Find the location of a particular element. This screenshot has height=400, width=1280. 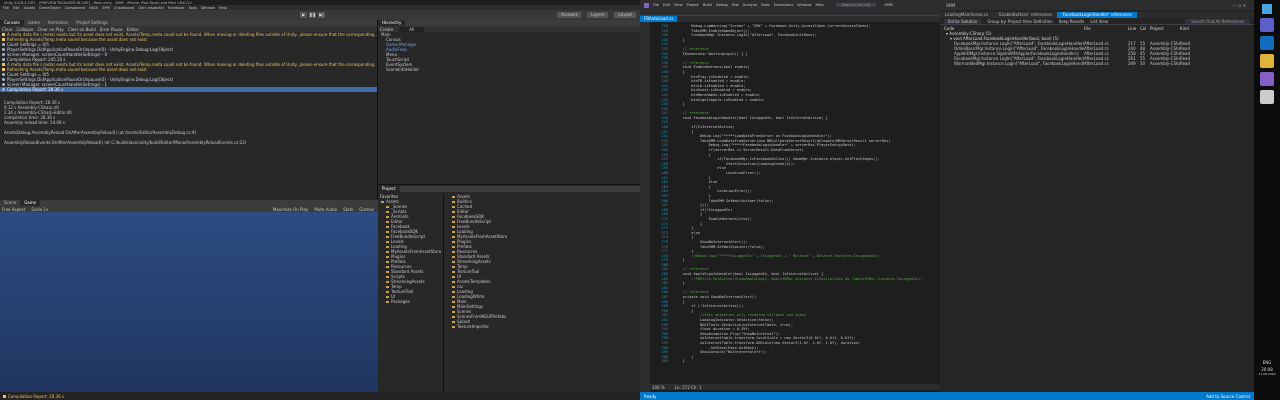

unity-menu-window: Window is located at coordinates (208, 8).